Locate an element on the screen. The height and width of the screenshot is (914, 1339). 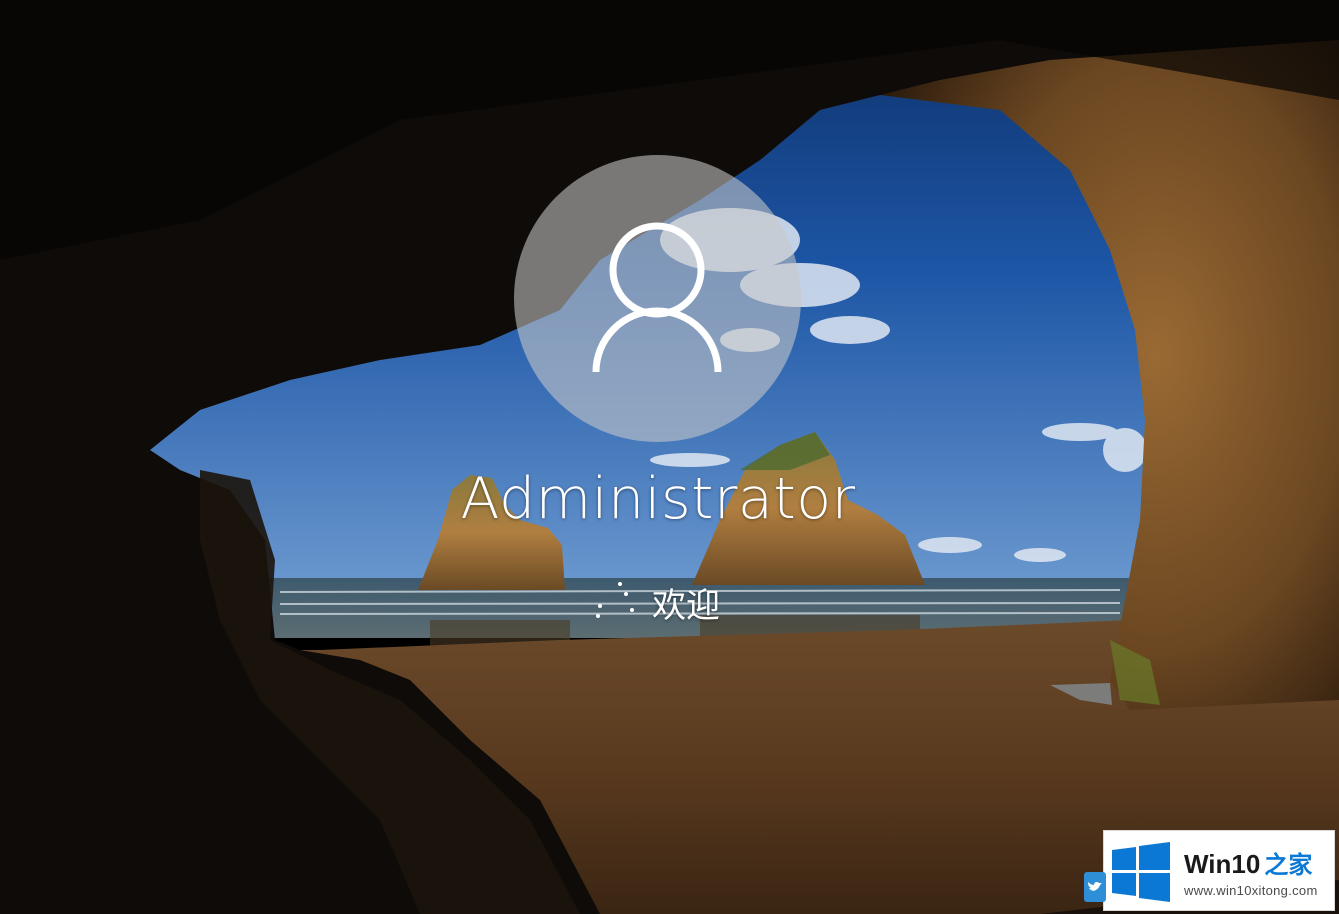
user-name: Administrator is located at coordinates (658, 499).